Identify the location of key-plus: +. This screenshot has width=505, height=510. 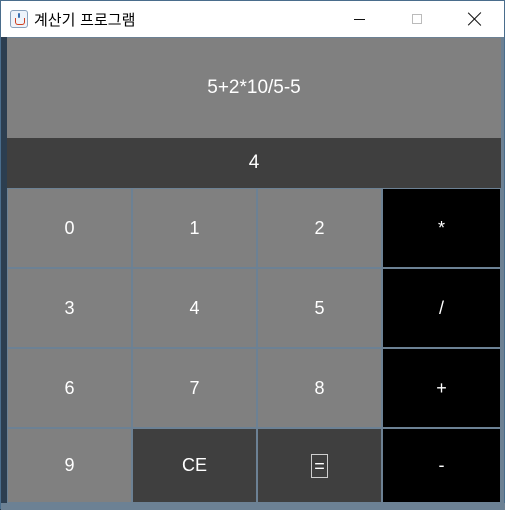
(441, 388).